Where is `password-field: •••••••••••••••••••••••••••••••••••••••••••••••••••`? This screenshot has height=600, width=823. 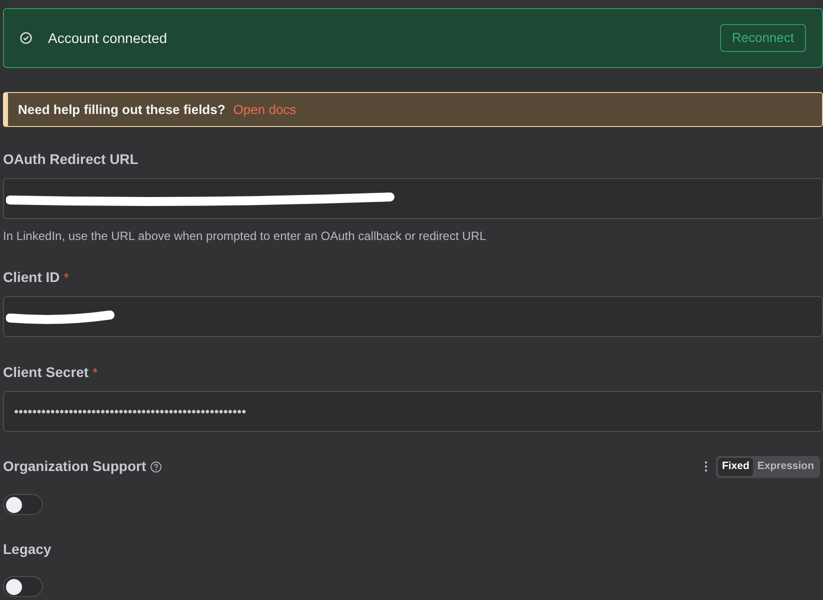 password-field: ••••••••••••••••••••••••••••••••••••••••••••••••••• is located at coordinates (413, 411).